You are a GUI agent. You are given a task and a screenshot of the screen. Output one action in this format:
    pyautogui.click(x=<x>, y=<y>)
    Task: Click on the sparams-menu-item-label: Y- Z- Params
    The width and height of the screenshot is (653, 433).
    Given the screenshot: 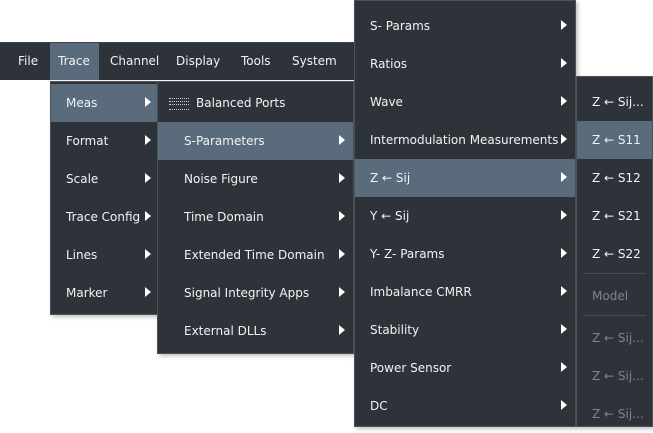 What is the action you would take?
    pyautogui.click(x=407, y=254)
    